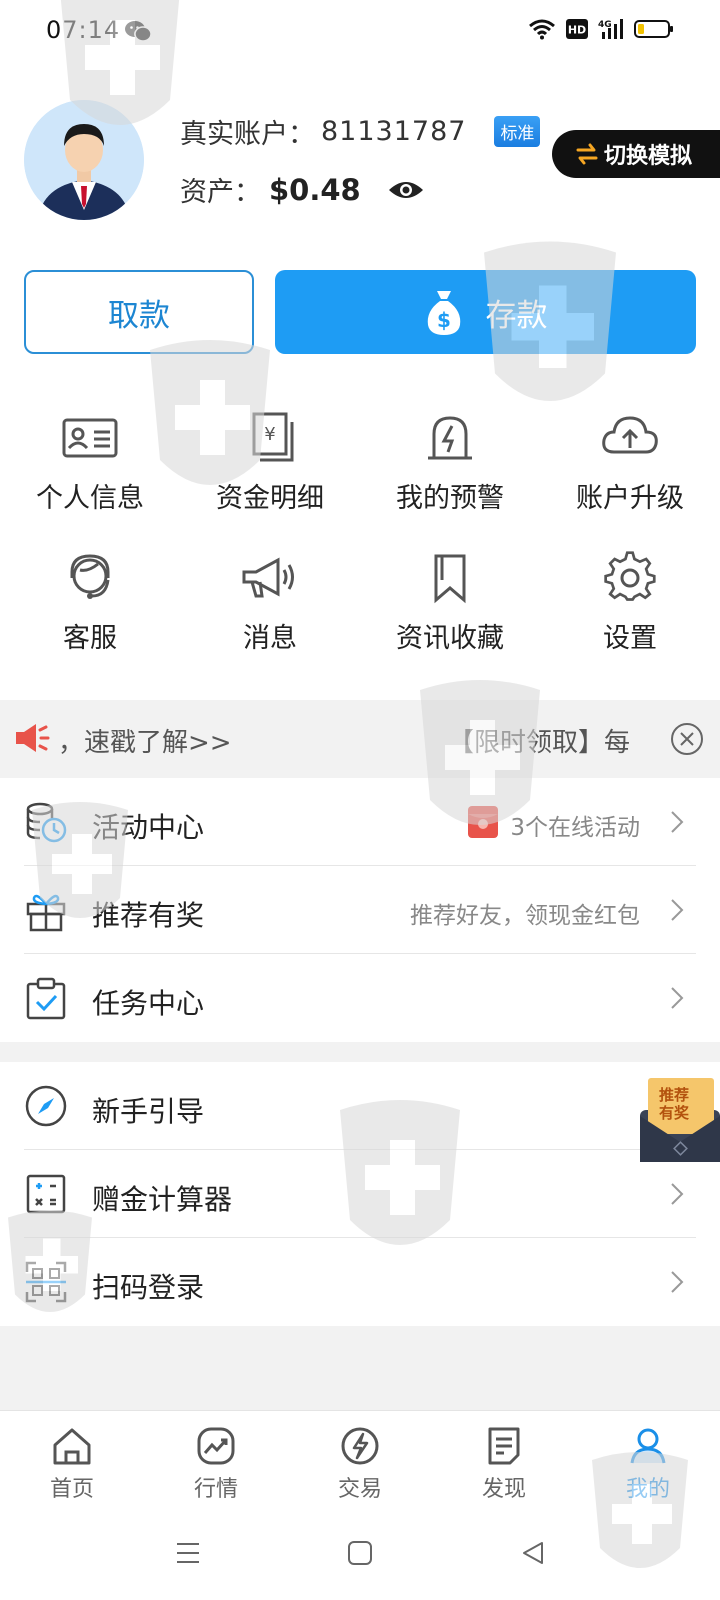  What do you see at coordinates (687, 739) in the screenshot?
I see `close-icon` at bounding box center [687, 739].